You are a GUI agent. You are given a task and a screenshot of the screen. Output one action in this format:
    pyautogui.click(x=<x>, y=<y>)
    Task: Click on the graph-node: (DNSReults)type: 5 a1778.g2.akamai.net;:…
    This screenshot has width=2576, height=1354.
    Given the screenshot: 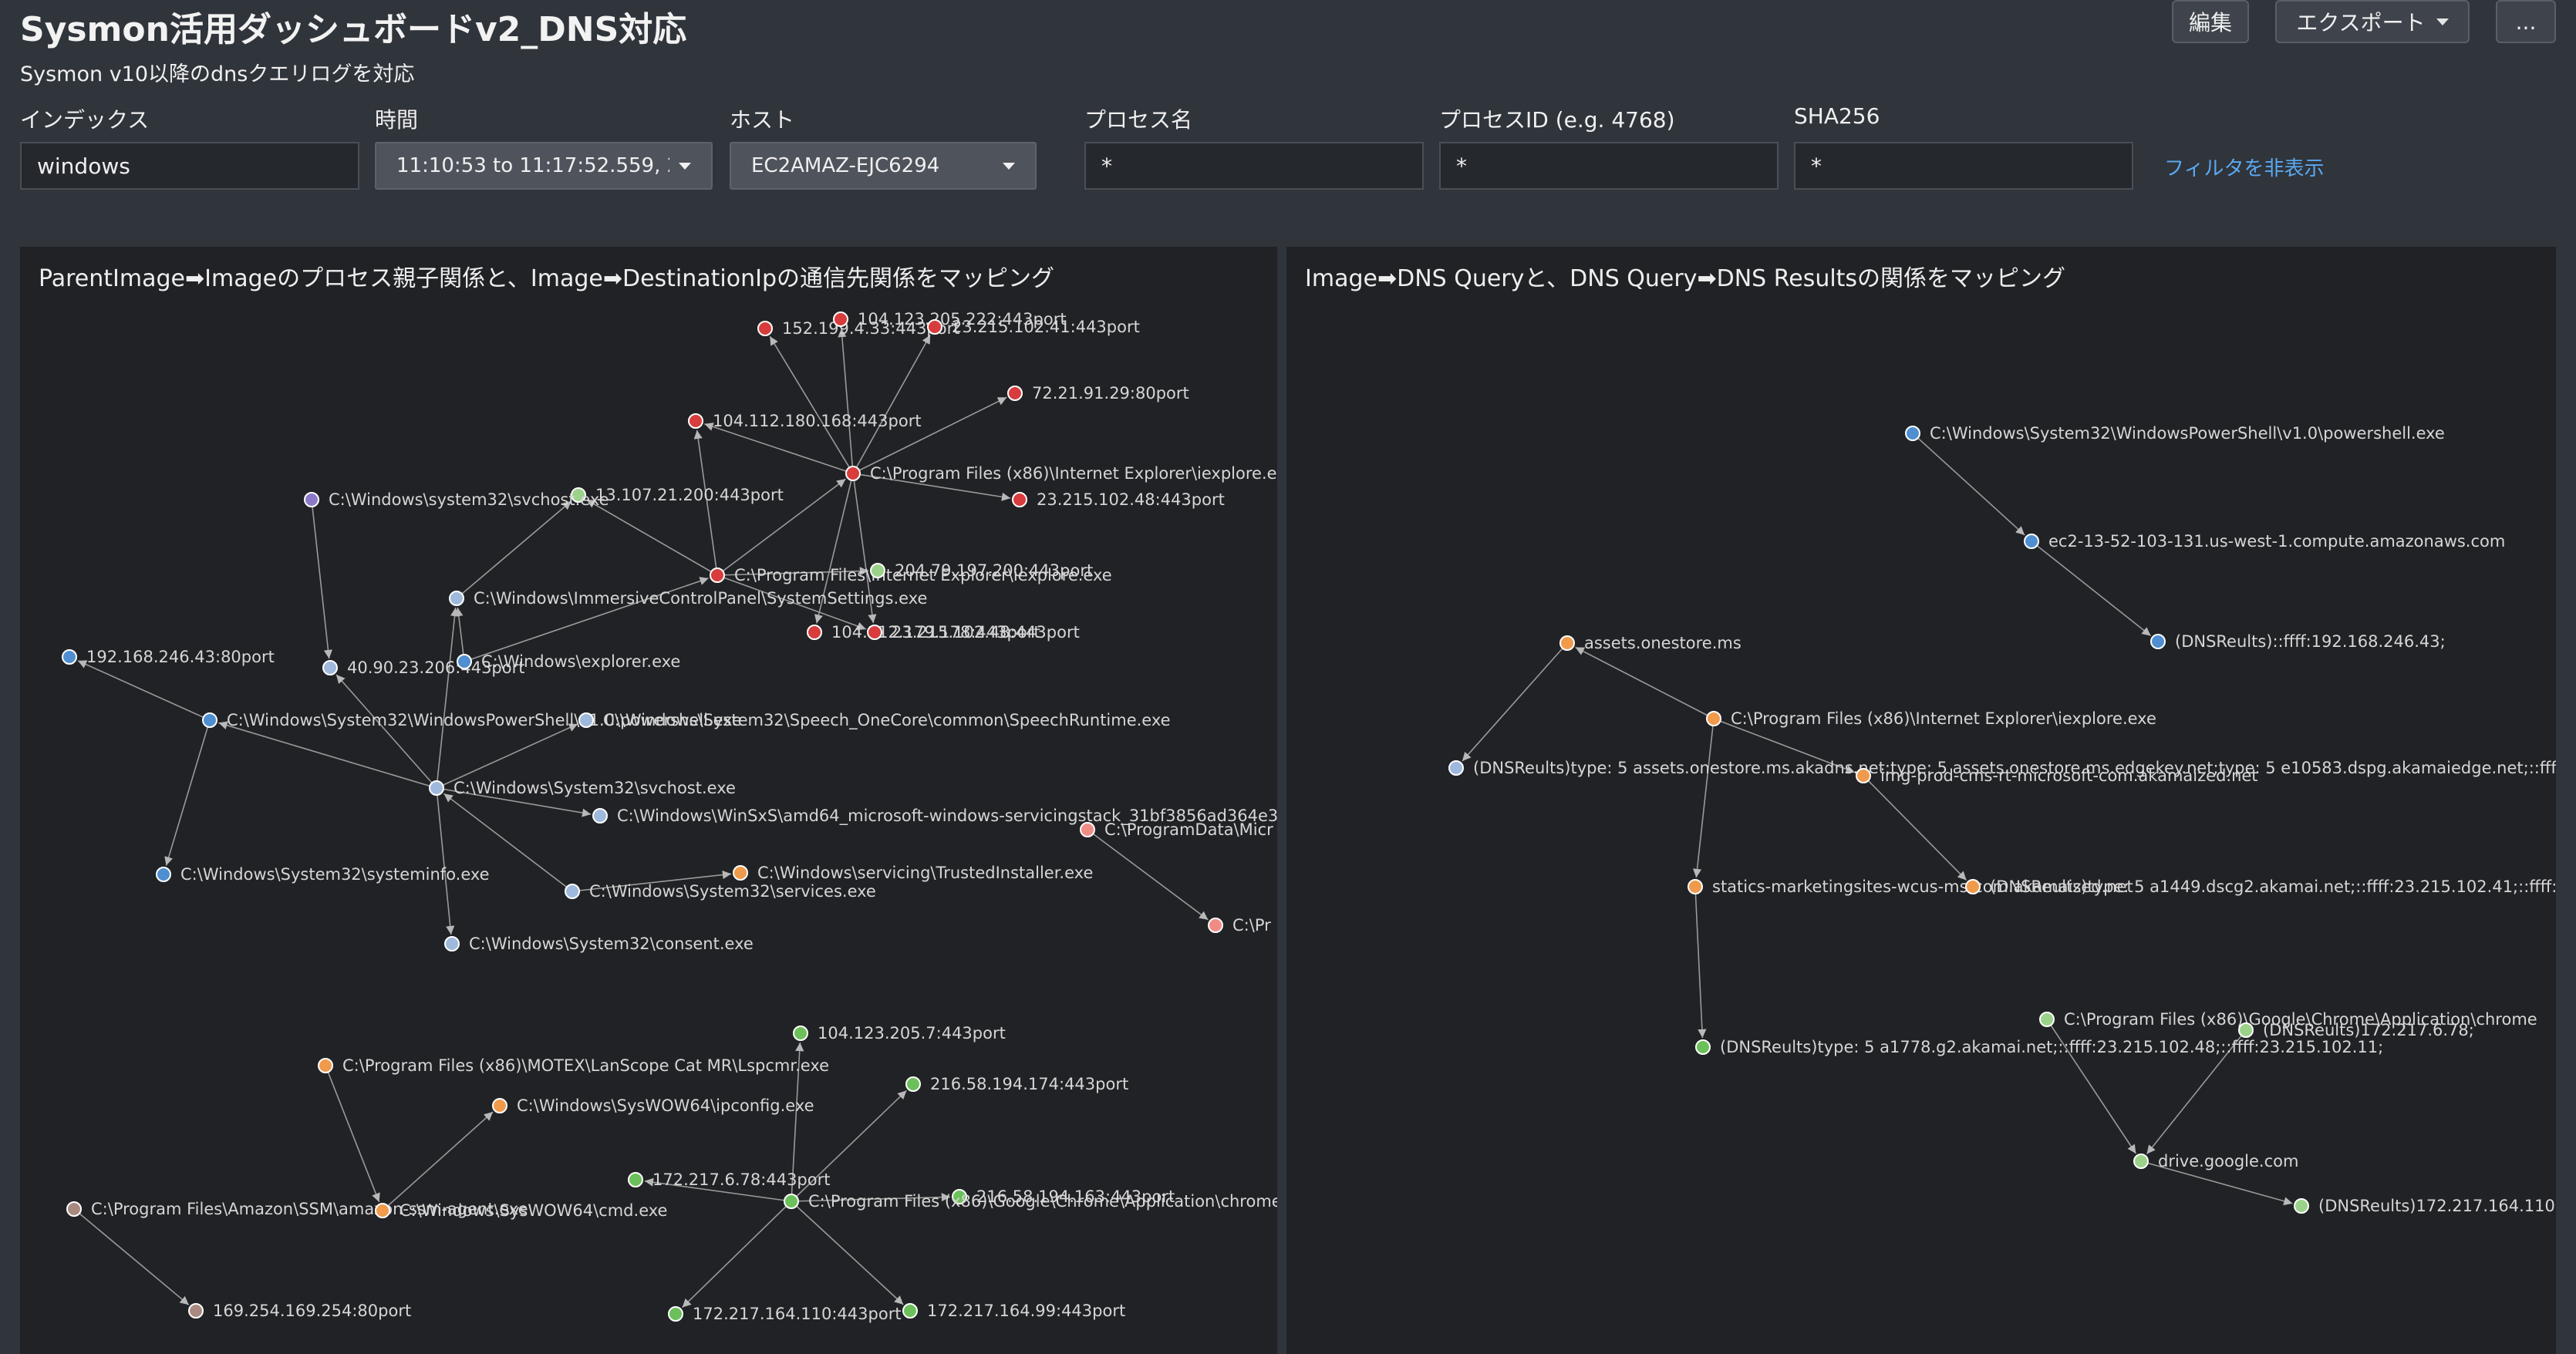 What is the action you would take?
    pyautogui.click(x=2039, y=1047)
    